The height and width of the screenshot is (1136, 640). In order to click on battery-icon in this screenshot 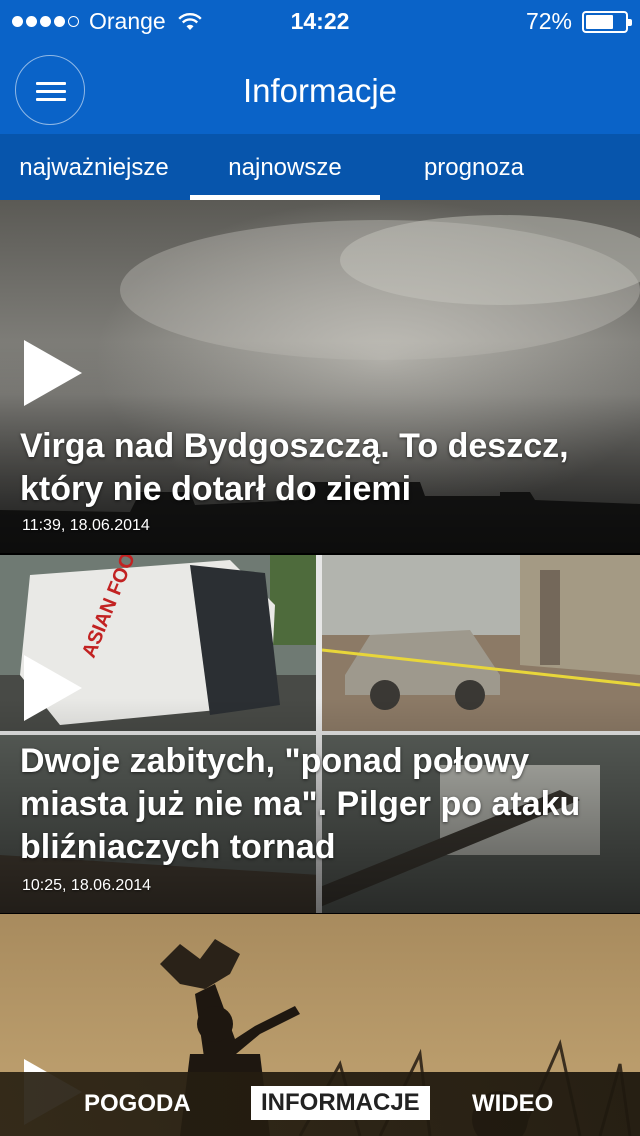, I will do `click(607, 21)`.